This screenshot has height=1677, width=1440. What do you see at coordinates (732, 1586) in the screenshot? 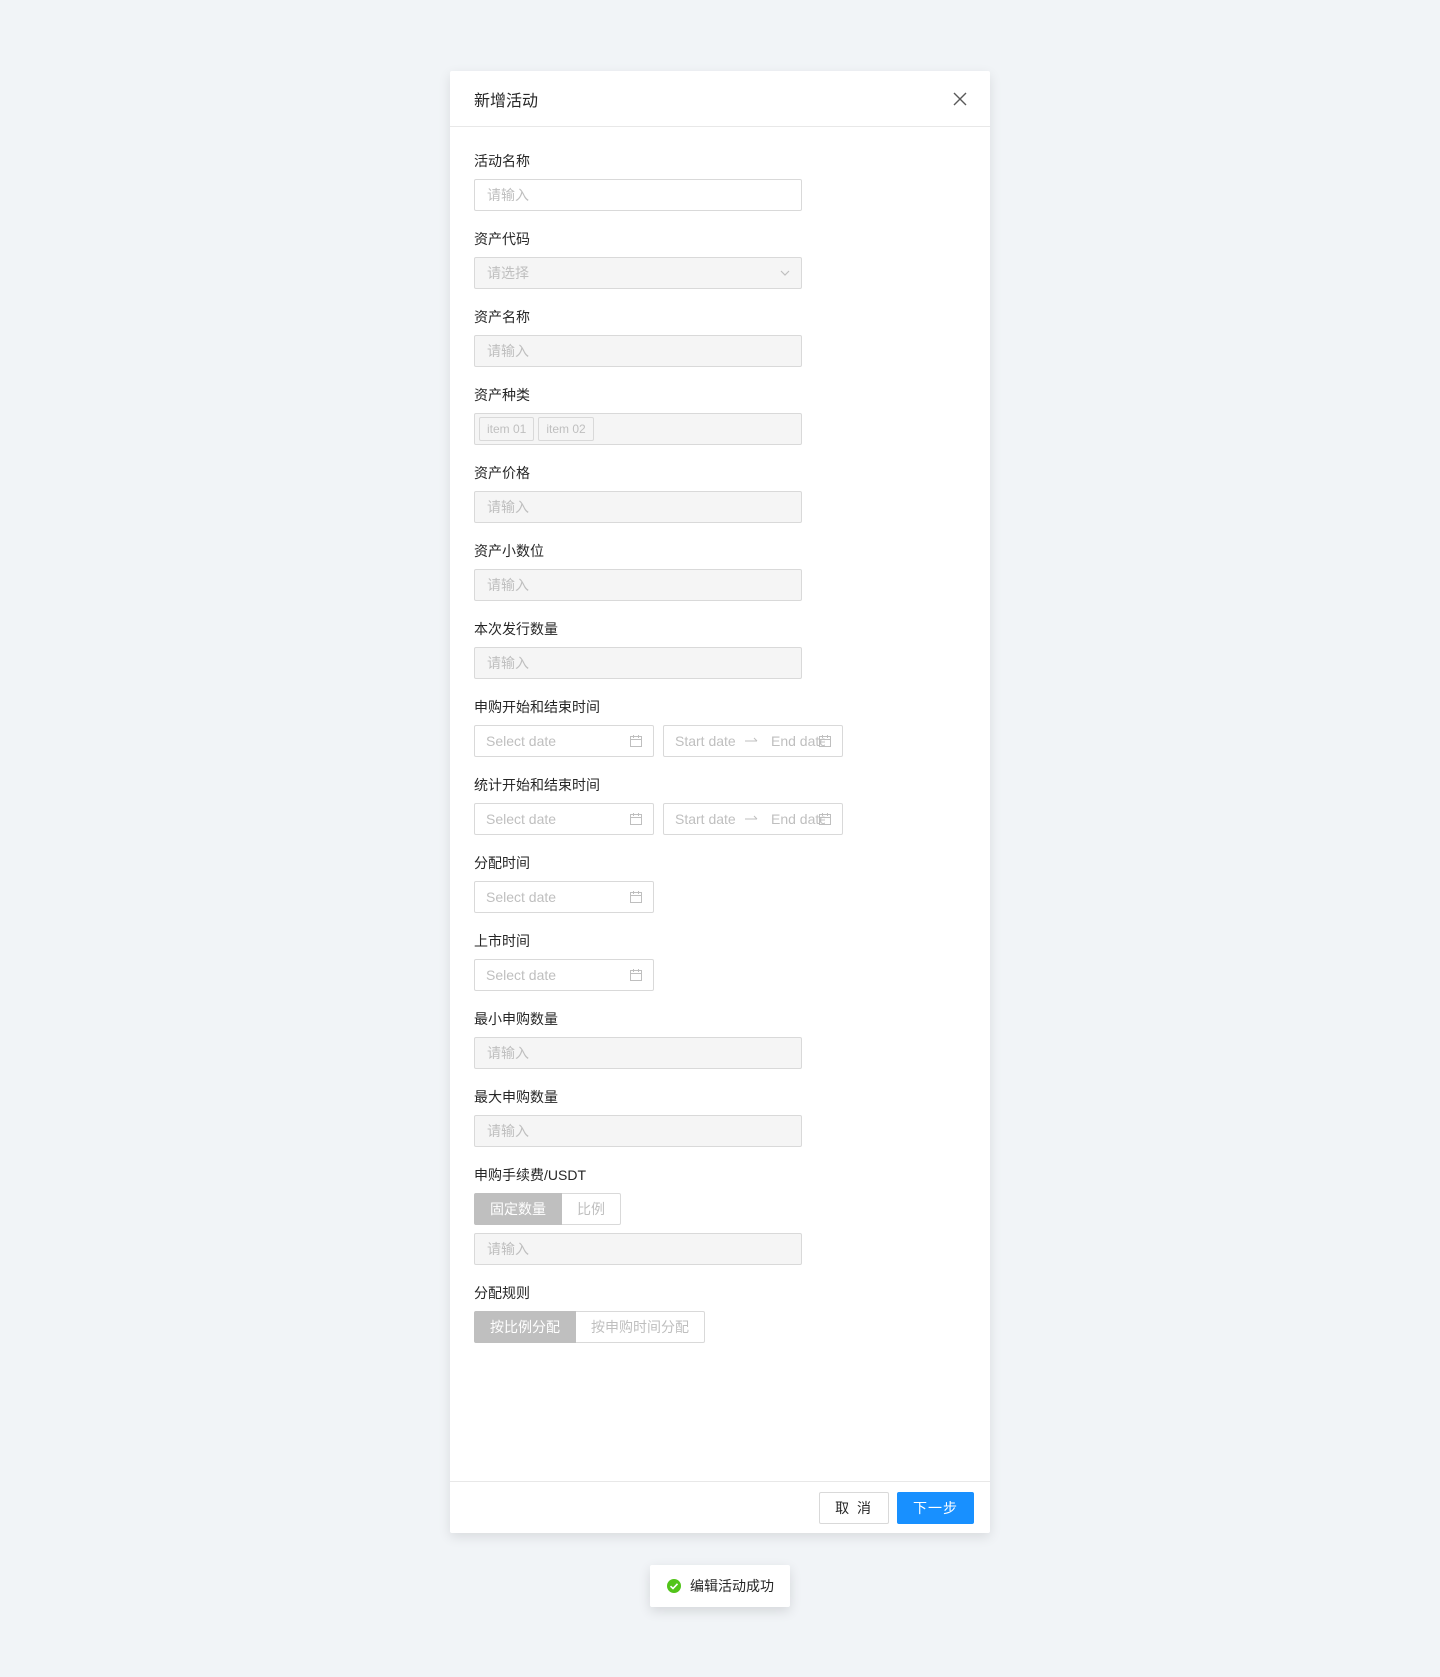
I see `toast-message: 编辑活动成功` at bounding box center [732, 1586].